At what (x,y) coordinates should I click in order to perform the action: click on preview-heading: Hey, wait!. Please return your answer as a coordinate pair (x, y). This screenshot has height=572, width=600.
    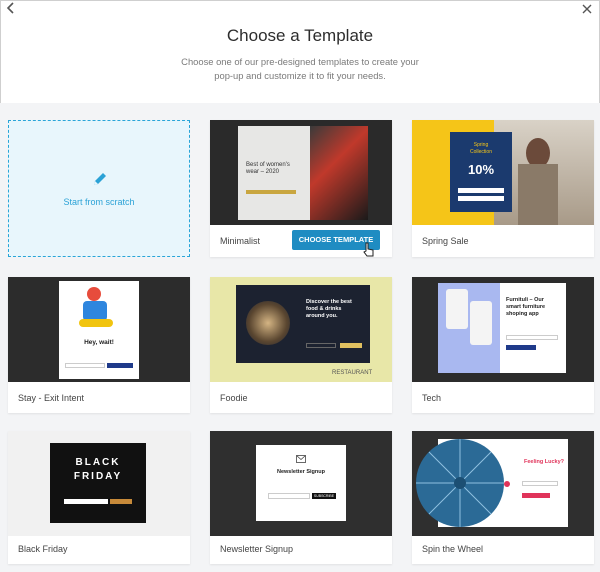
    Looking at the image, I should click on (99, 342).